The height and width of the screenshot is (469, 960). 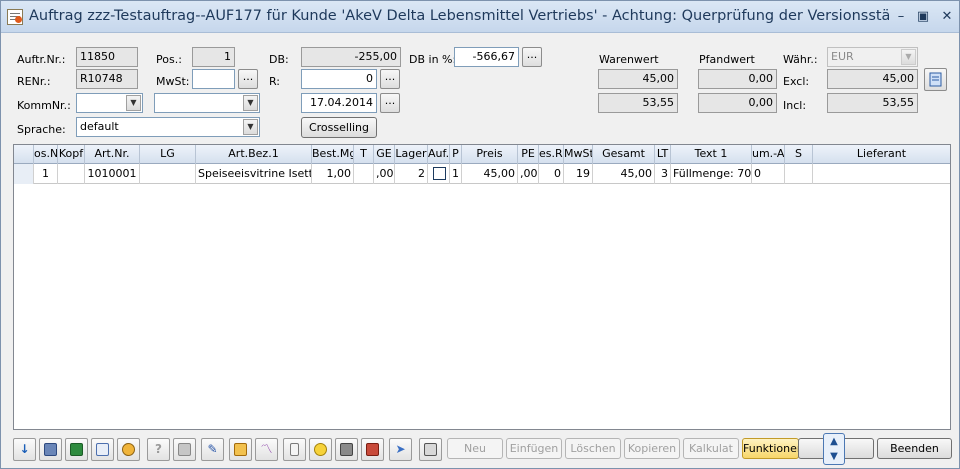 I want to click on cell-t, so click(x=364, y=174).